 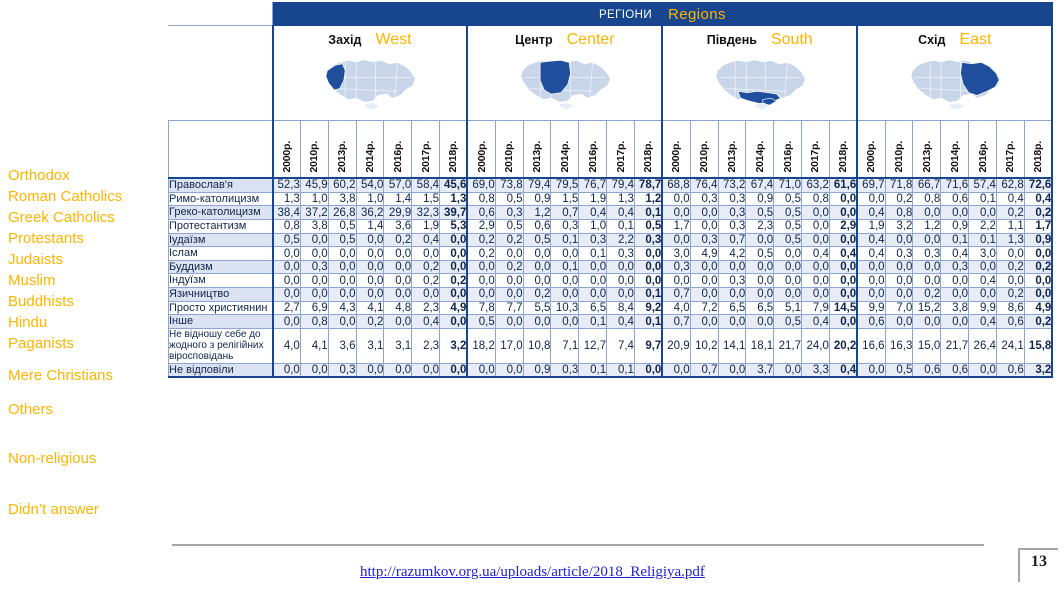 What do you see at coordinates (398, 294) in the screenshot?
I see `cell-west-2016-paganists: 0,0` at bounding box center [398, 294].